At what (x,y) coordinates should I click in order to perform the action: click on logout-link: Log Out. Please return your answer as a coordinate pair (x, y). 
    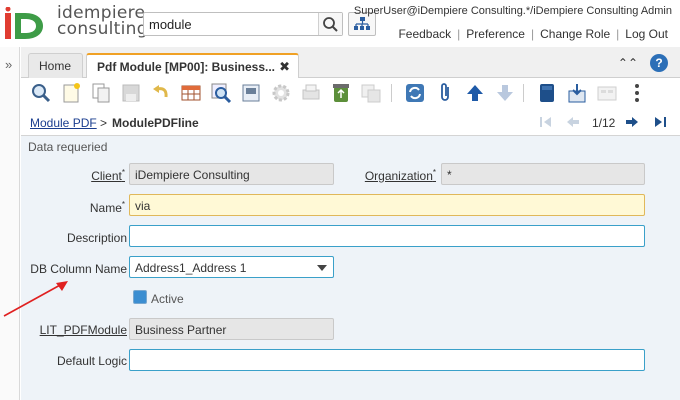
    Looking at the image, I should click on (646, 34).